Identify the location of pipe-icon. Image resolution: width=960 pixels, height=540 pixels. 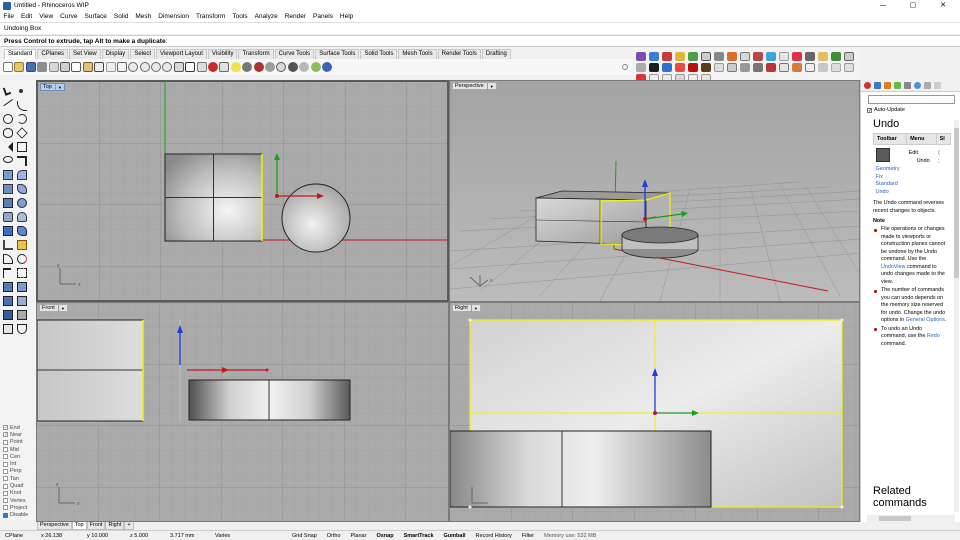
(705, 67).